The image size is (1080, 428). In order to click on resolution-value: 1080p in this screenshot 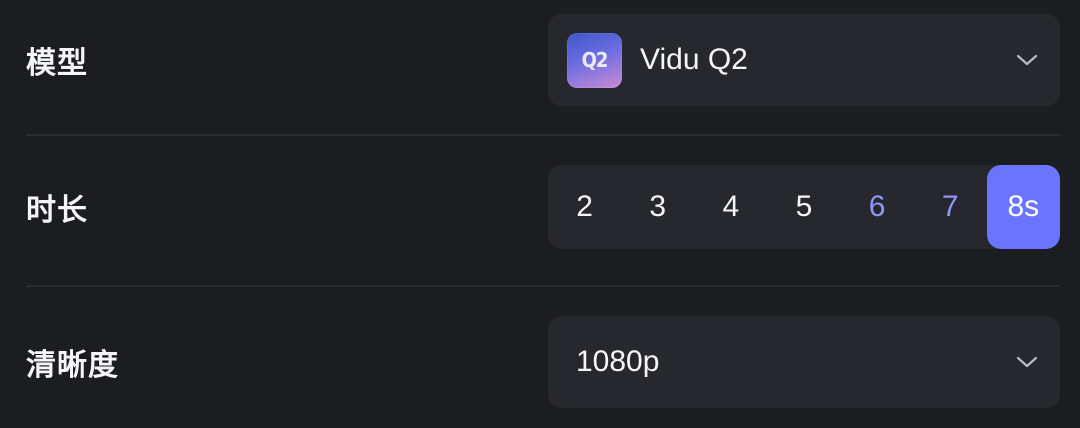, I will do `click(618, 361)`.